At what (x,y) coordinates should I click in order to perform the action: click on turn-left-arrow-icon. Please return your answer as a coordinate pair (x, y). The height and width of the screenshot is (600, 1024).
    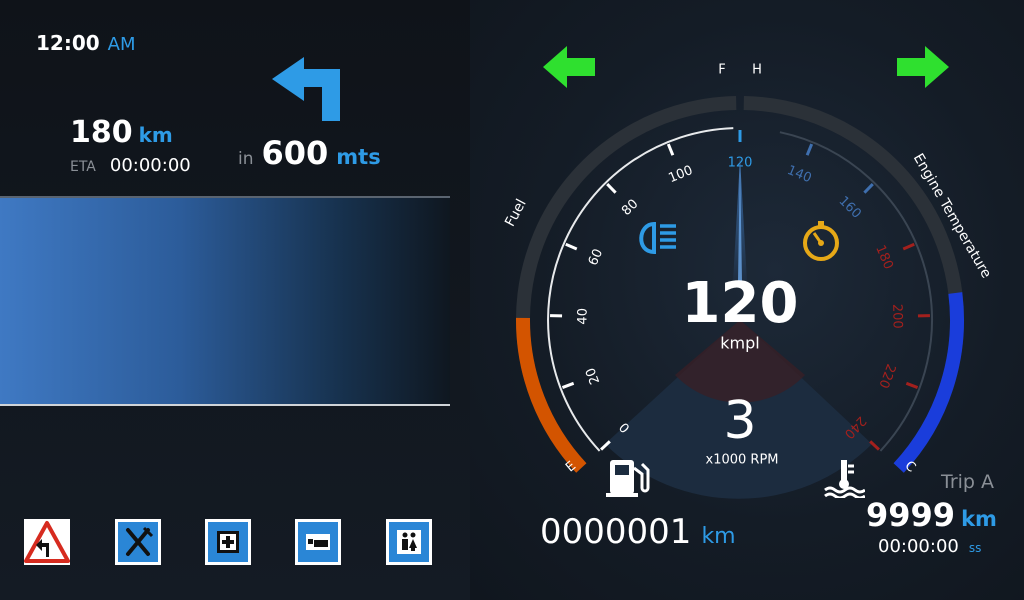
    Looking at the image, I should click on (306, 89).